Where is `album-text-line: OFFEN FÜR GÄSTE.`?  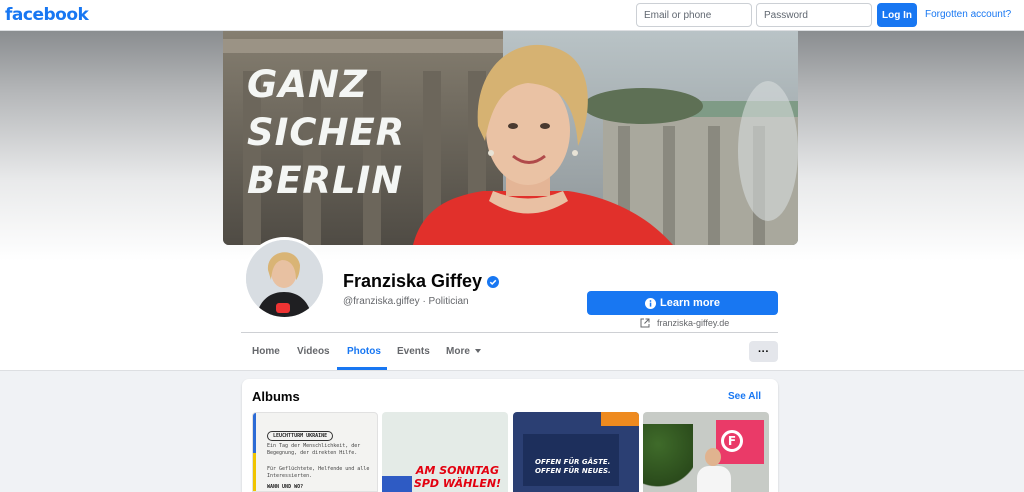 album-text-line: OFFEN FÜR GÄSTE. is located at coordinates (573, 462).